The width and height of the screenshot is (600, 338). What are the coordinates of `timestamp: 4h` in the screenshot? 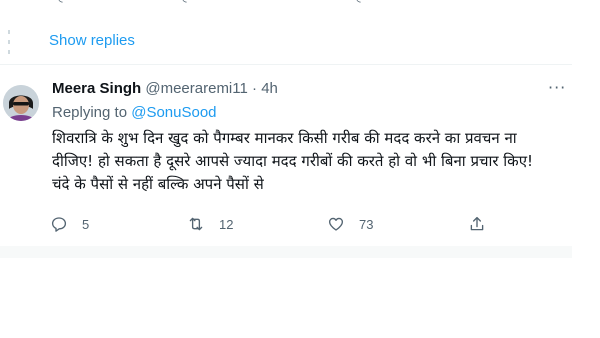 It's located at (269, 88).